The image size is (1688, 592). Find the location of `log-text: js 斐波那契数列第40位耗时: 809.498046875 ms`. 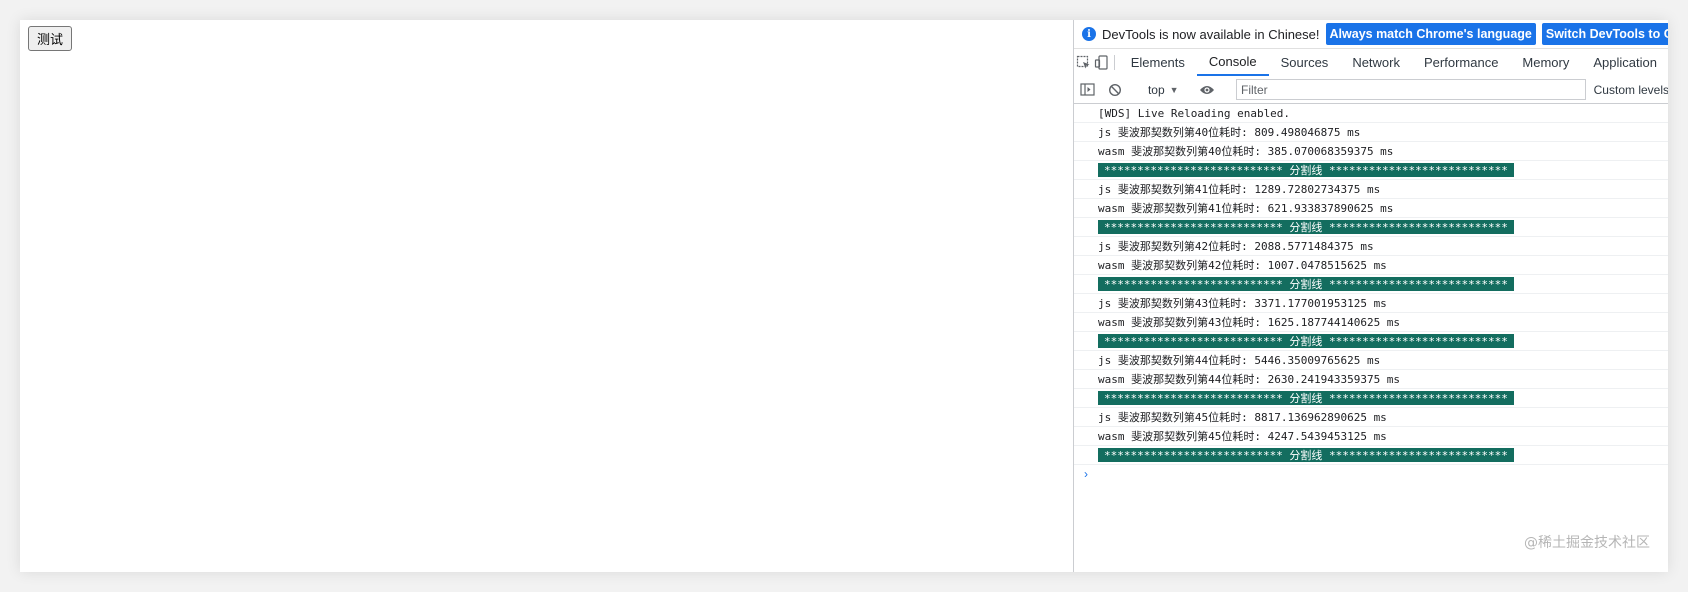

log-text: js 斐波那契数列第40位耗时: 809.498046875 ms is located at coordinates (1229, 132).